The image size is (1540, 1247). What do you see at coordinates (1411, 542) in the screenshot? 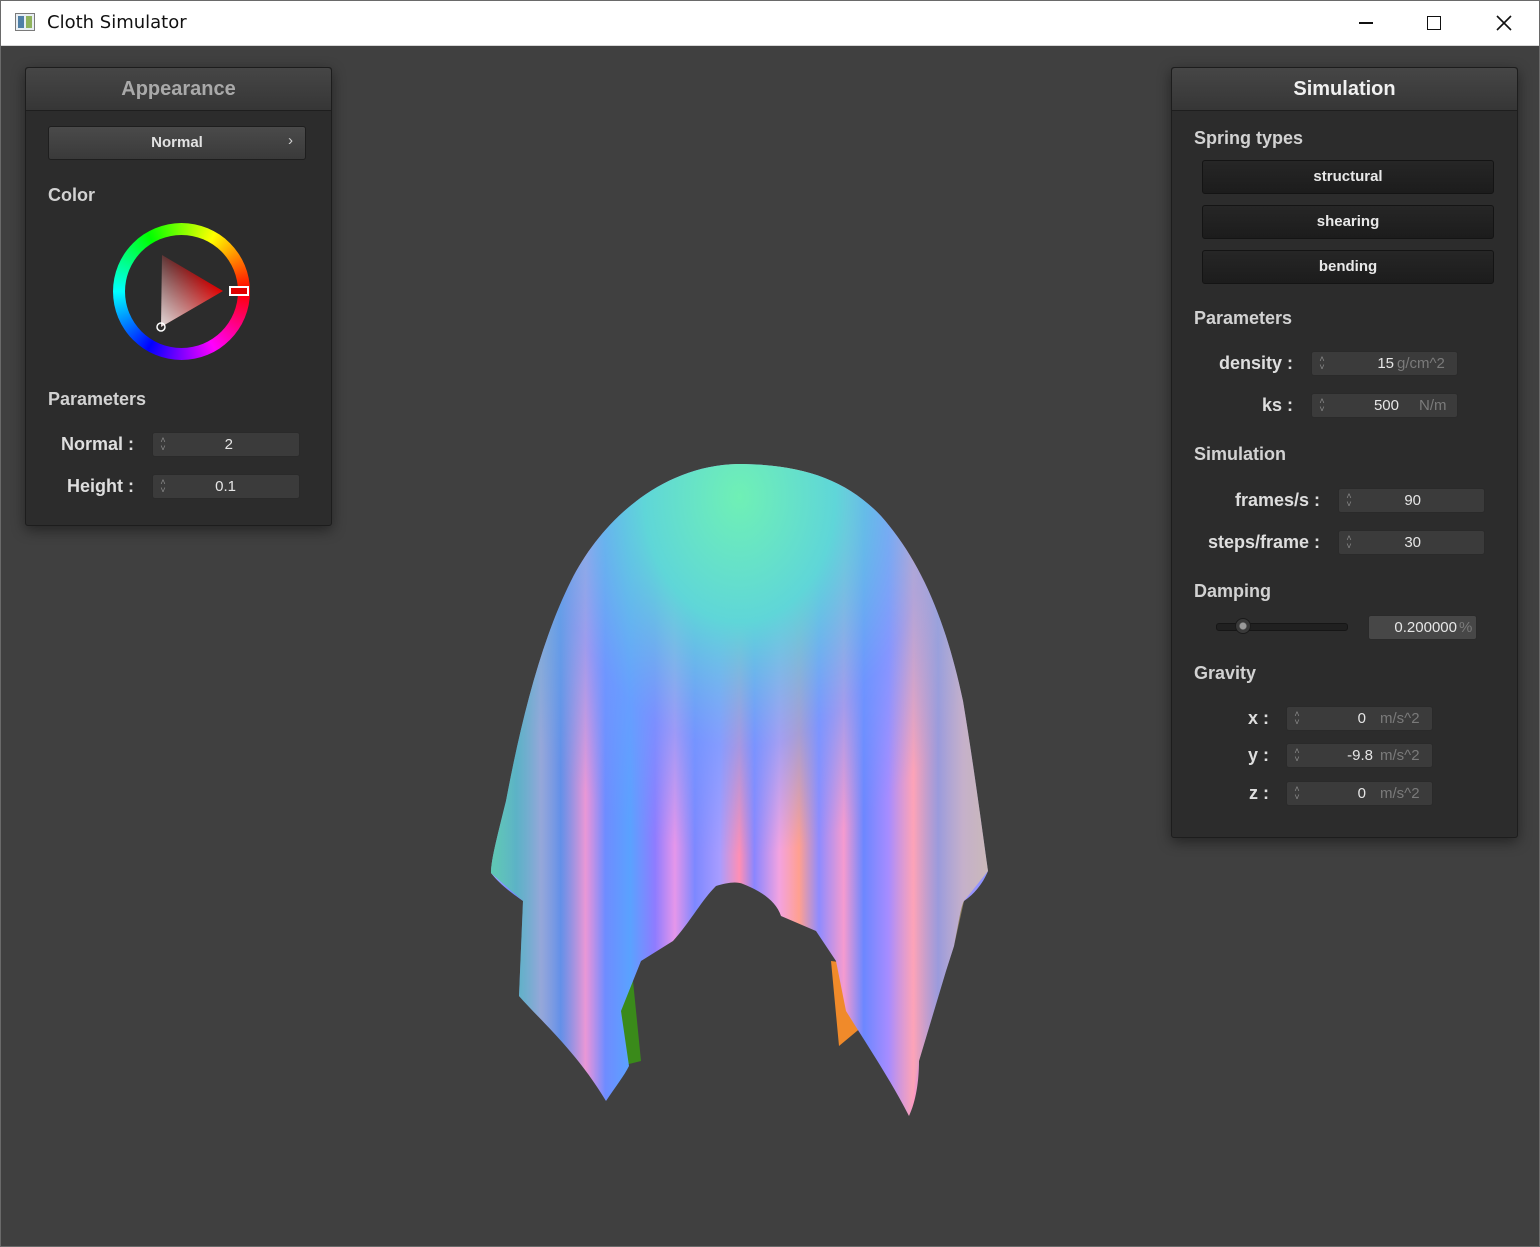
I see `steps-input: ˄ ˅ 30` at bounding box center [1411, 542].